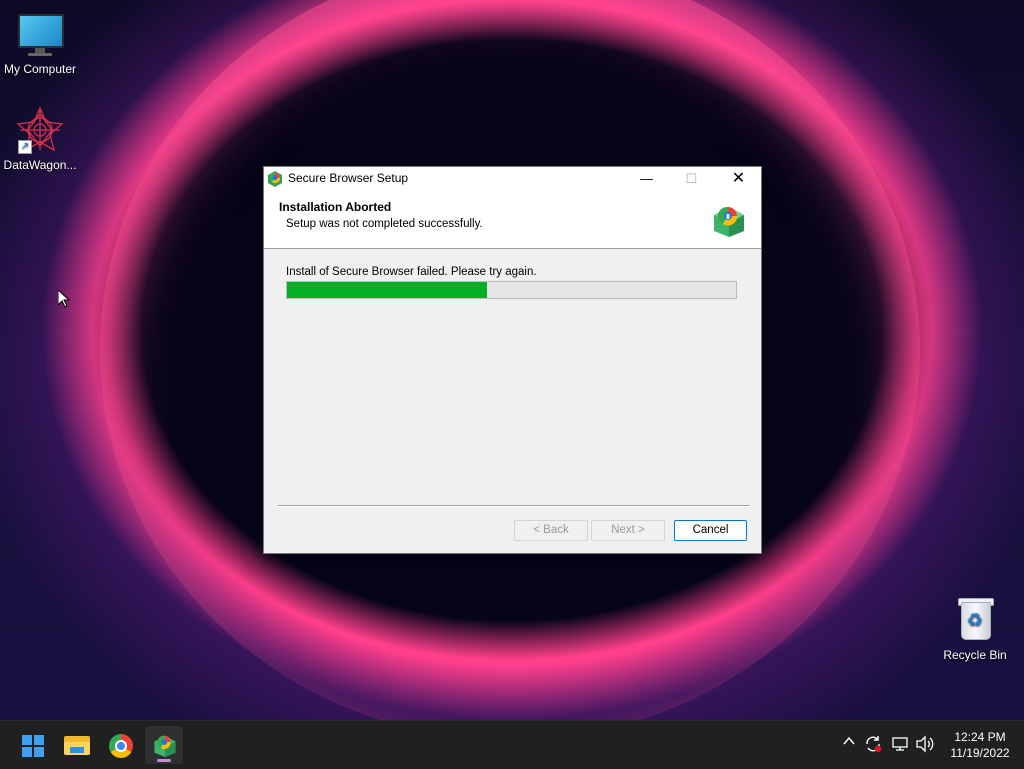 Image resolution: width=1024 pixels, height=769 pixels. I want to click on install-progress-bar, so click(511, 290).